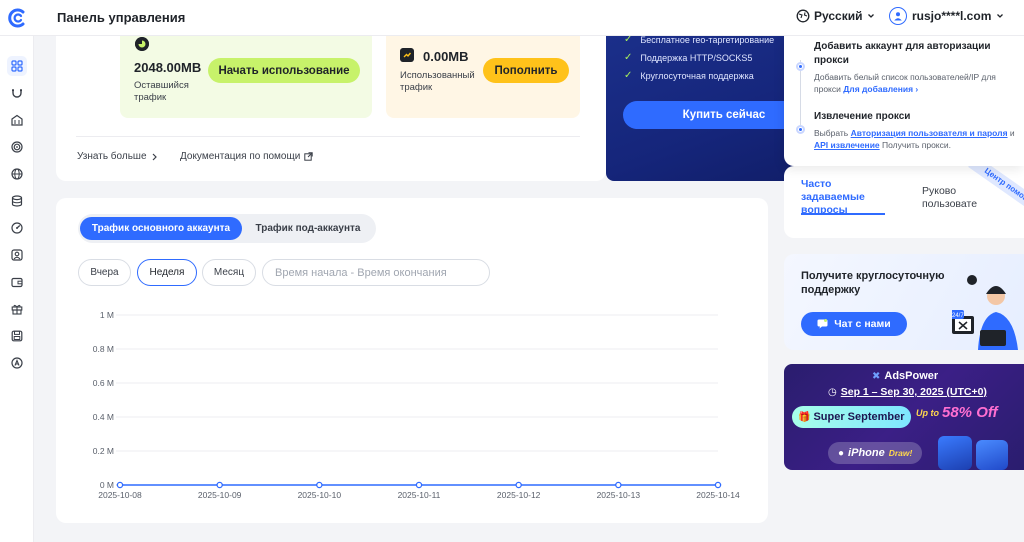 This screenshot has width=1024, height=542. I want to click on date-range-input: Время начала - Время окончания, so click(376, 272).